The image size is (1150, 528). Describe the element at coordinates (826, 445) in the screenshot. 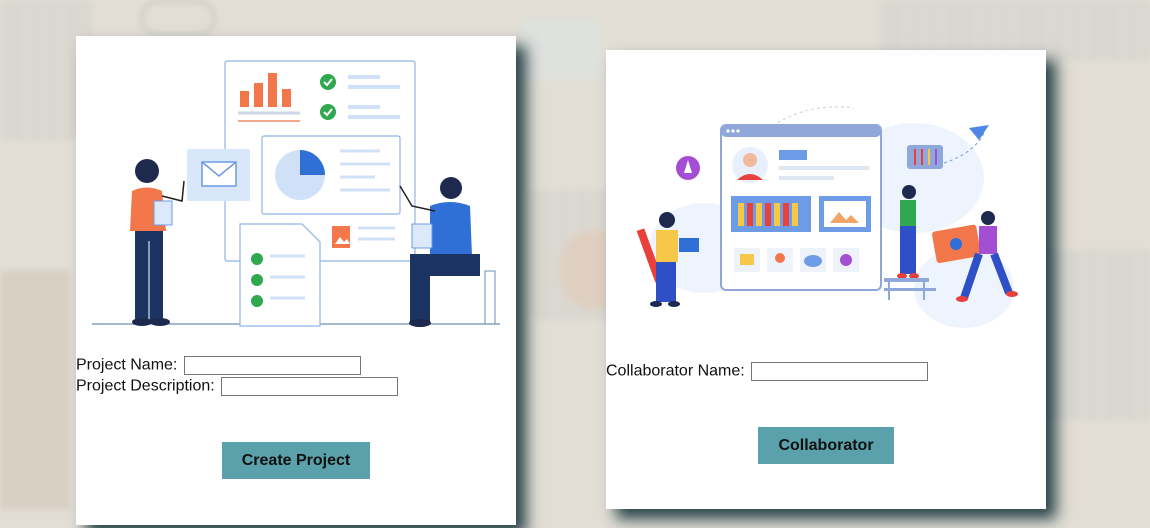

I see `collaborator-button: Collaborator` at that location.